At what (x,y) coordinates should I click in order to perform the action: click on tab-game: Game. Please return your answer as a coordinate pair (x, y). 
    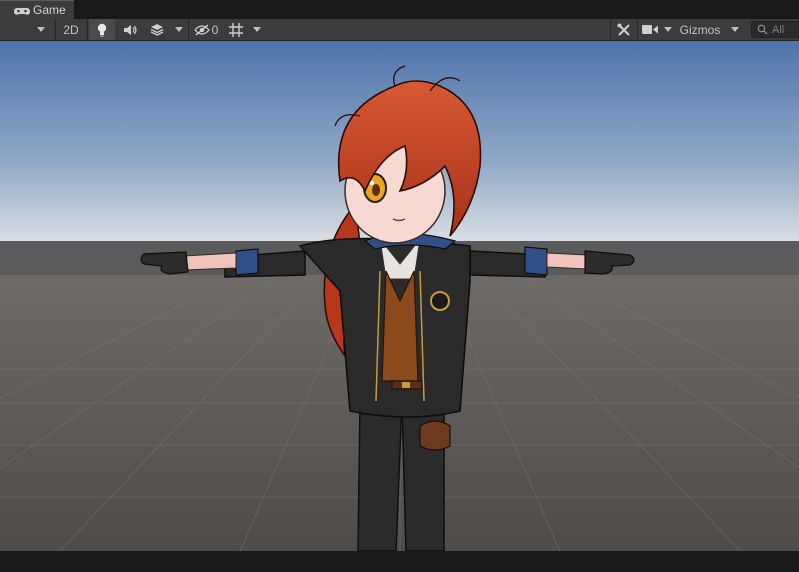
    Looking at the image, I should click on (37, 9).